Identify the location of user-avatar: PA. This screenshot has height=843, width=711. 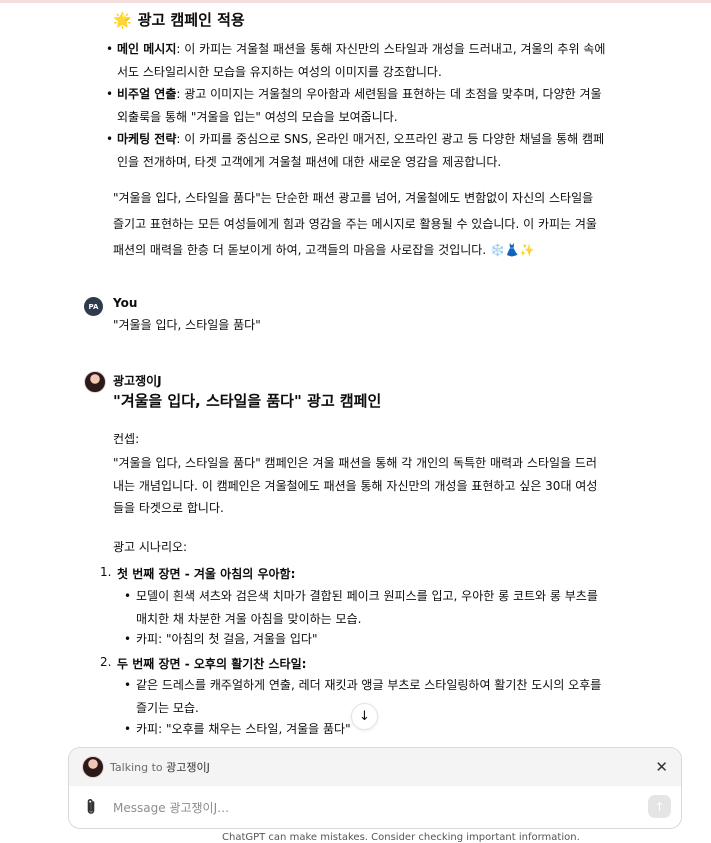
(93, 306).